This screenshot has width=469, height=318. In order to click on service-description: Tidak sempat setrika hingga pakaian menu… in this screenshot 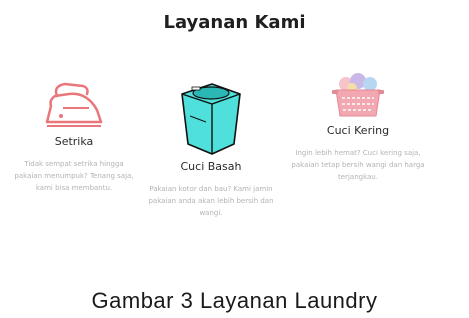, I will do `click(74, 176)`.